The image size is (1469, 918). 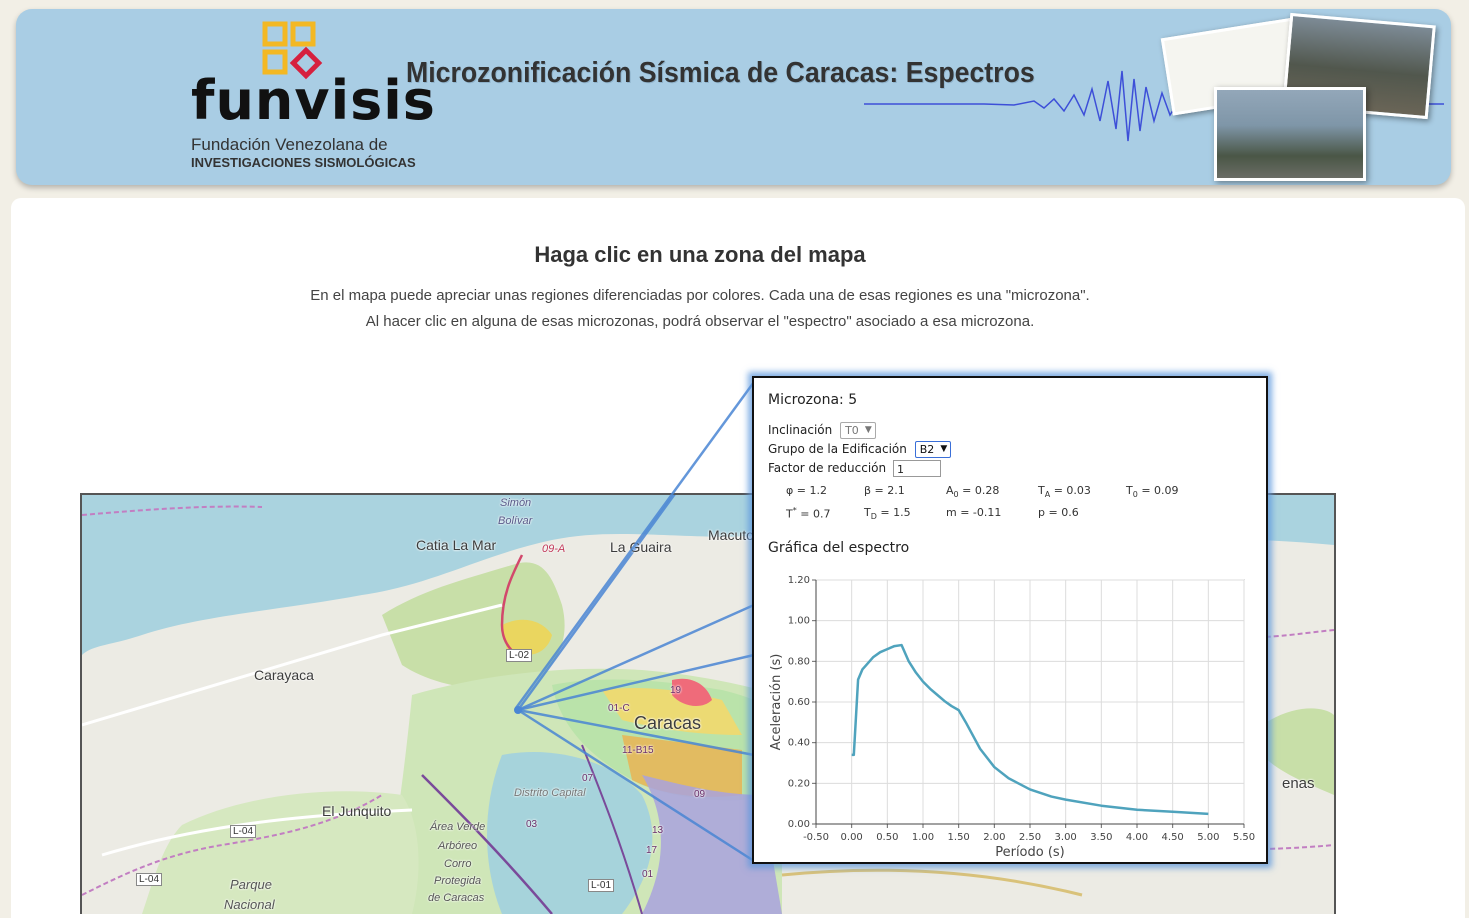 What do you see at coordinates (973, 492) in the screenshot?
I see `param-a0: A0 = 0.28` at bounding box center [973, 492].